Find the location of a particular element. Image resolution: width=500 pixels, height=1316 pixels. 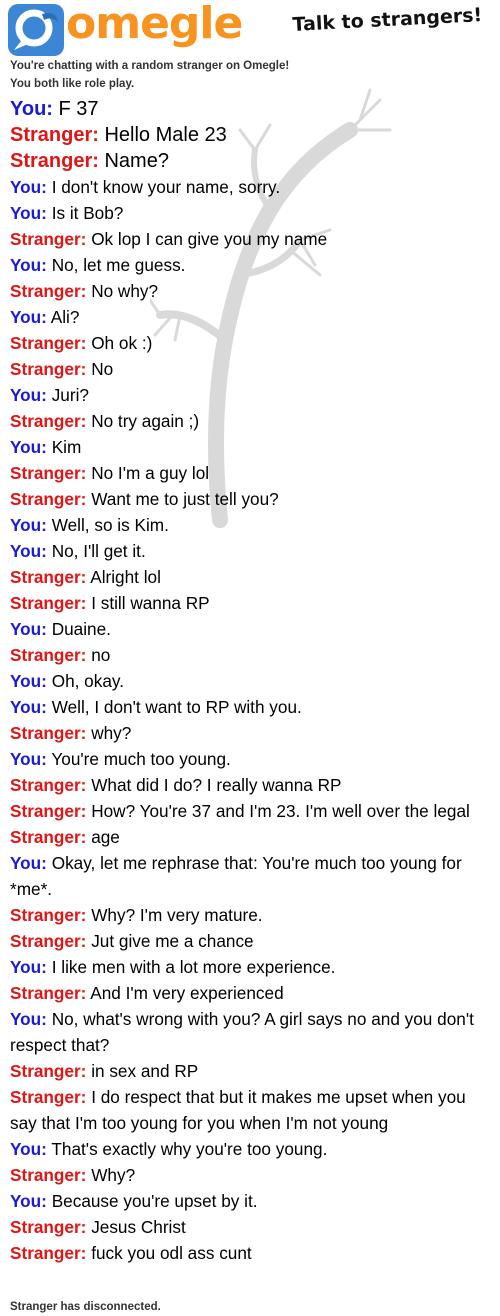

message-text: Hello Male 23 is located at coordinates (165, 135).